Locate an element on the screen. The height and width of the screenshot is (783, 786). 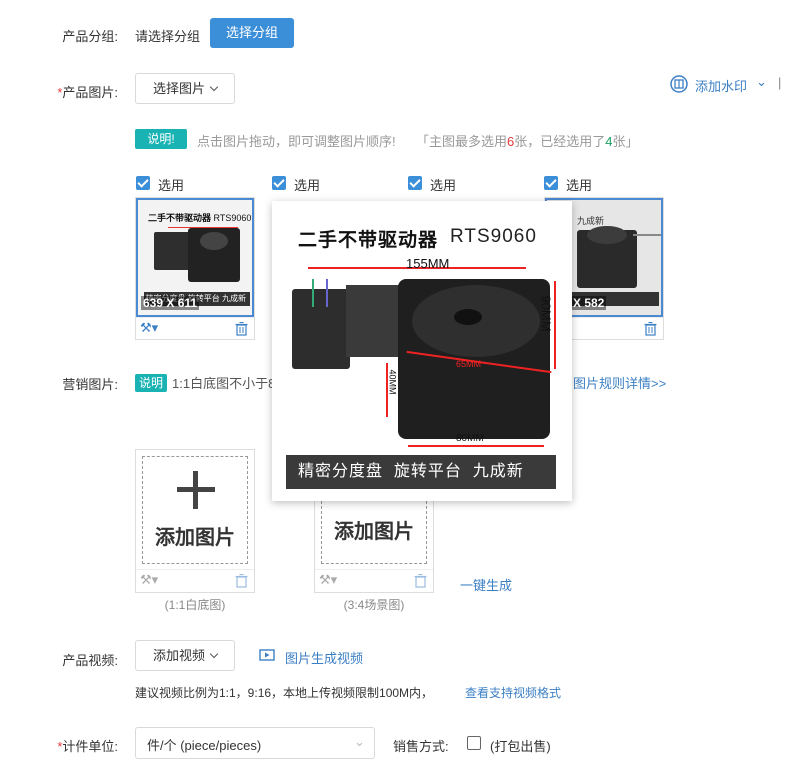
white-bg-caption: (1:1白底图) is located at coordinates (195, 605).